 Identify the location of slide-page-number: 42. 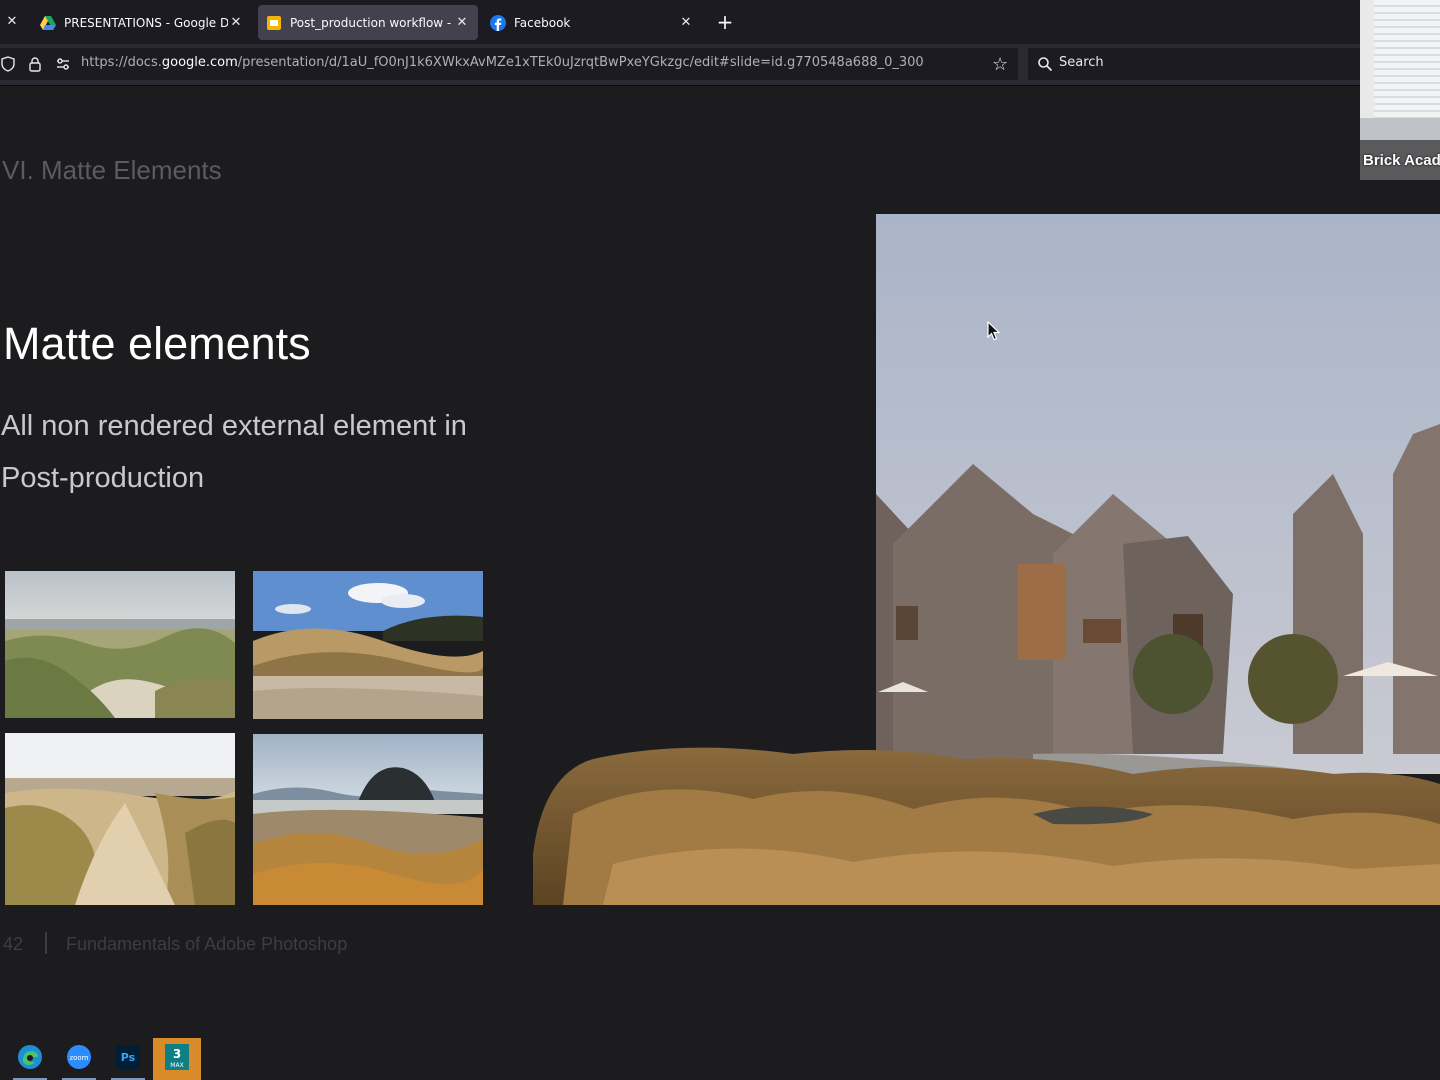
(13, 944).